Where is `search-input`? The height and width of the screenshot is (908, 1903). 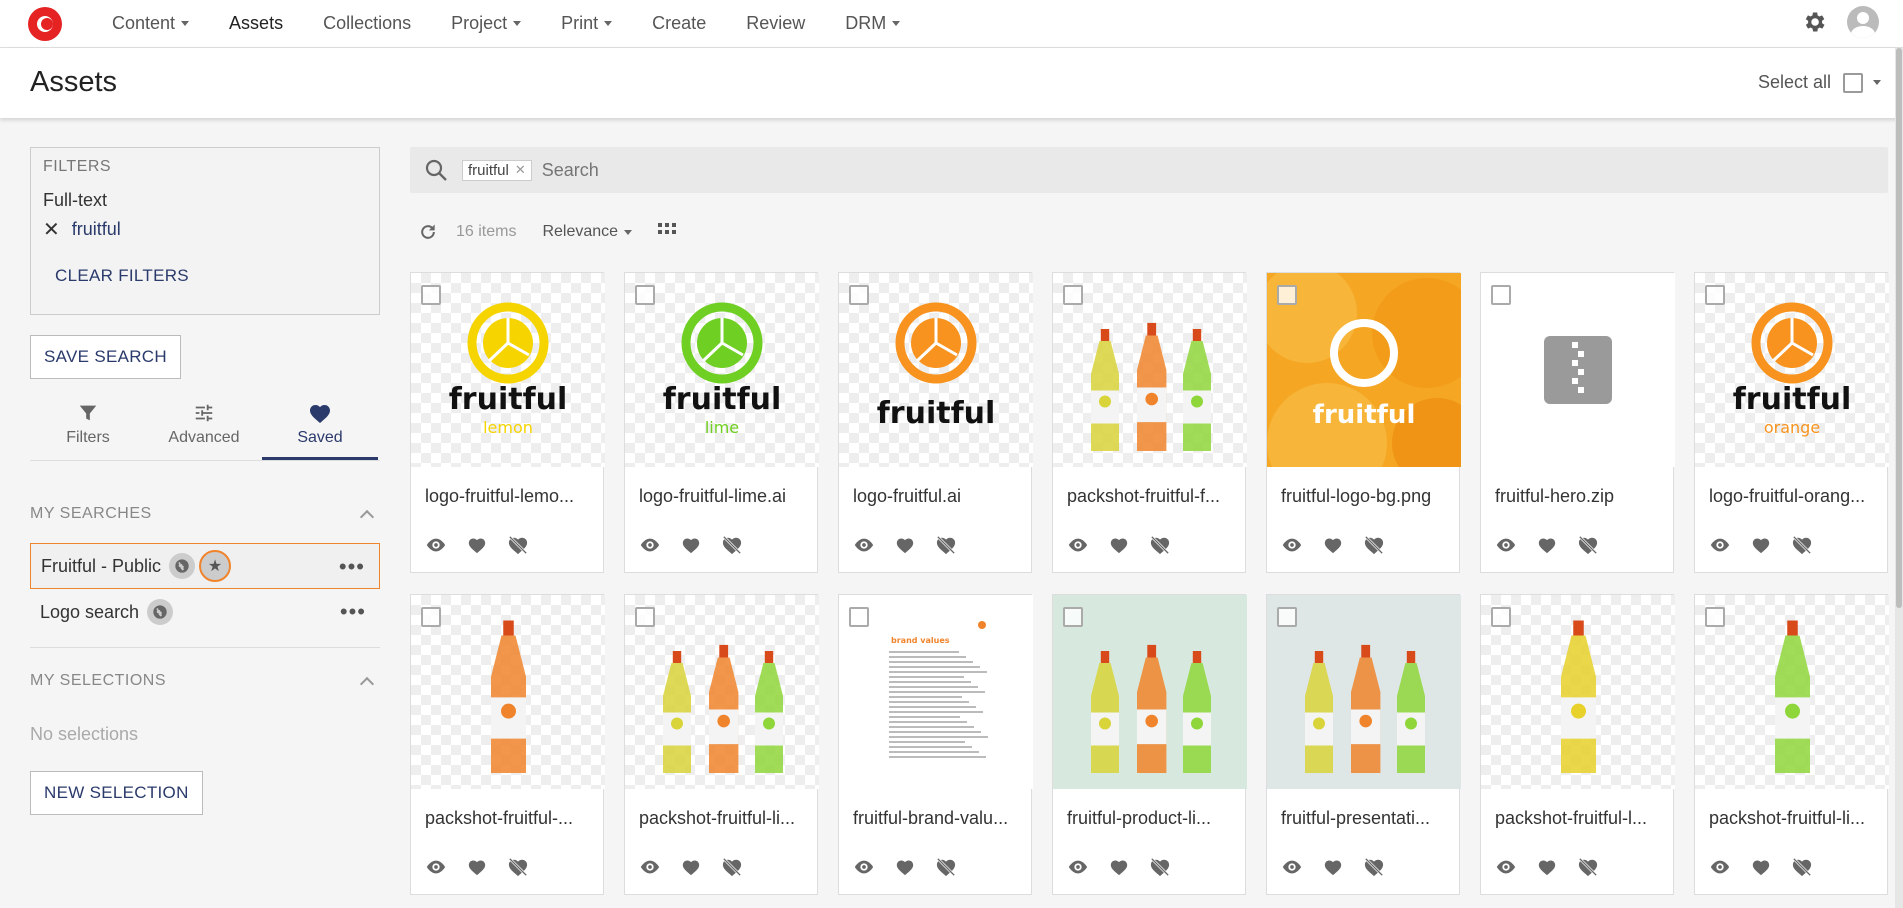 search-input is located at coordinates (741, 170).